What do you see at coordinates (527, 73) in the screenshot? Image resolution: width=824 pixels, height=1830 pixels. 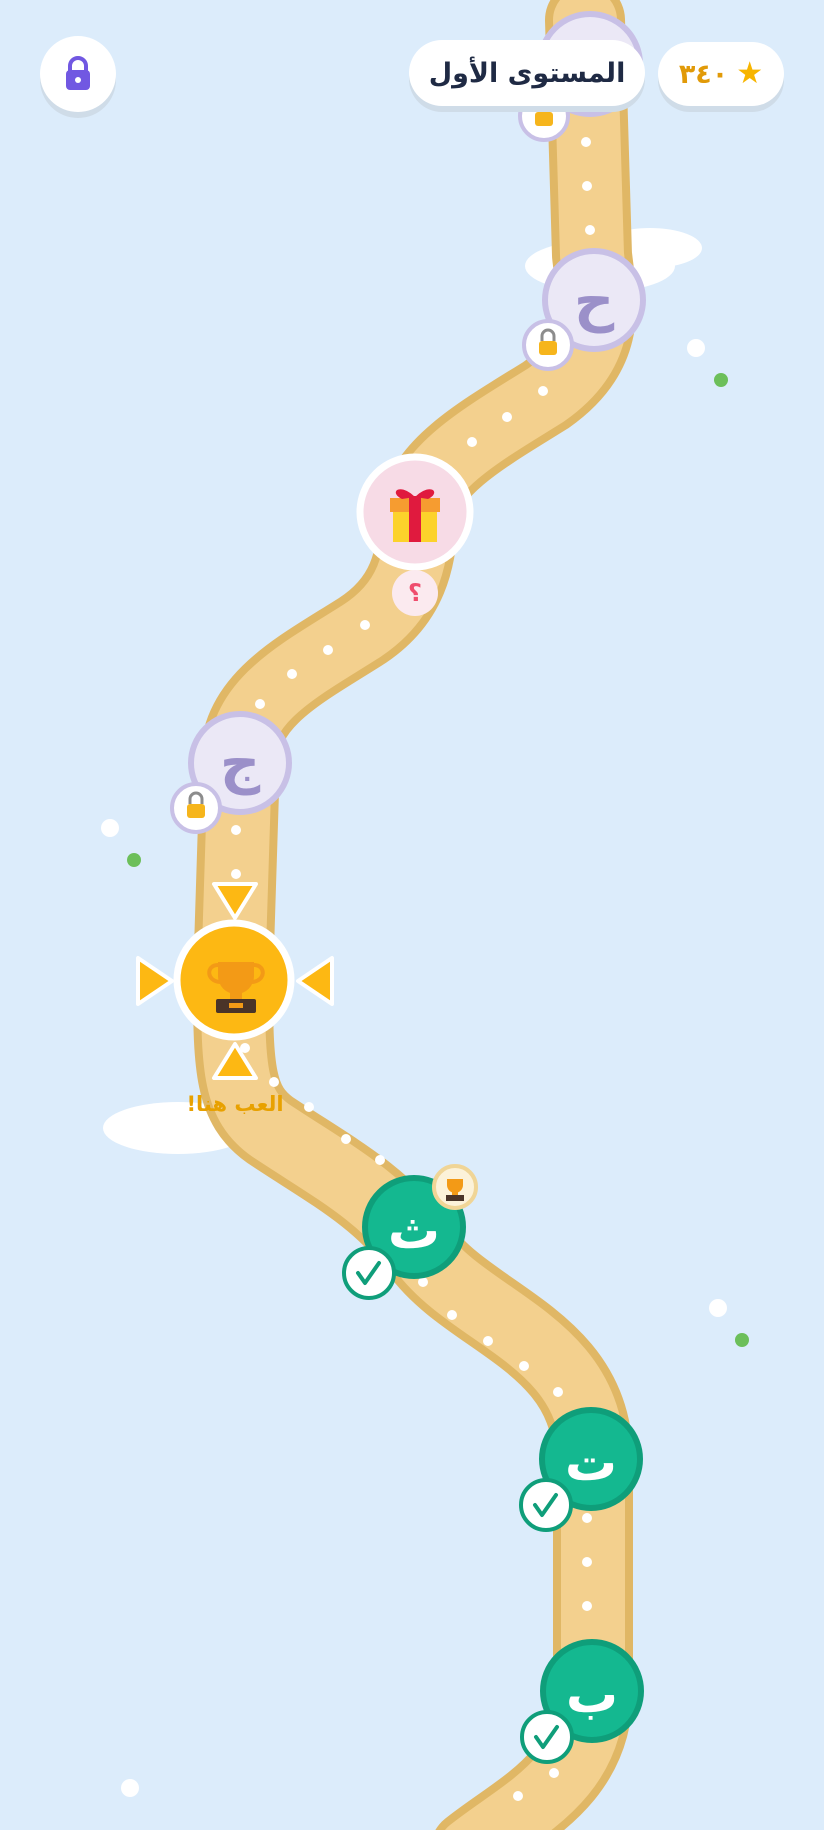 I see `level-title: المستوى الأول` at bounding box center [527, 73].